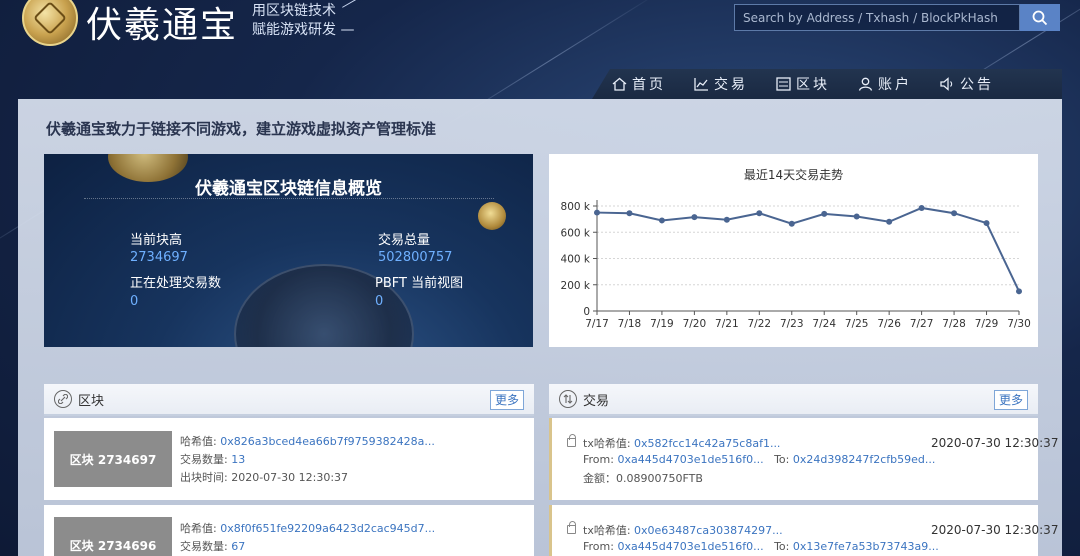  I want to click on chart-x-tick-label: 7/18, so click(630, 324).